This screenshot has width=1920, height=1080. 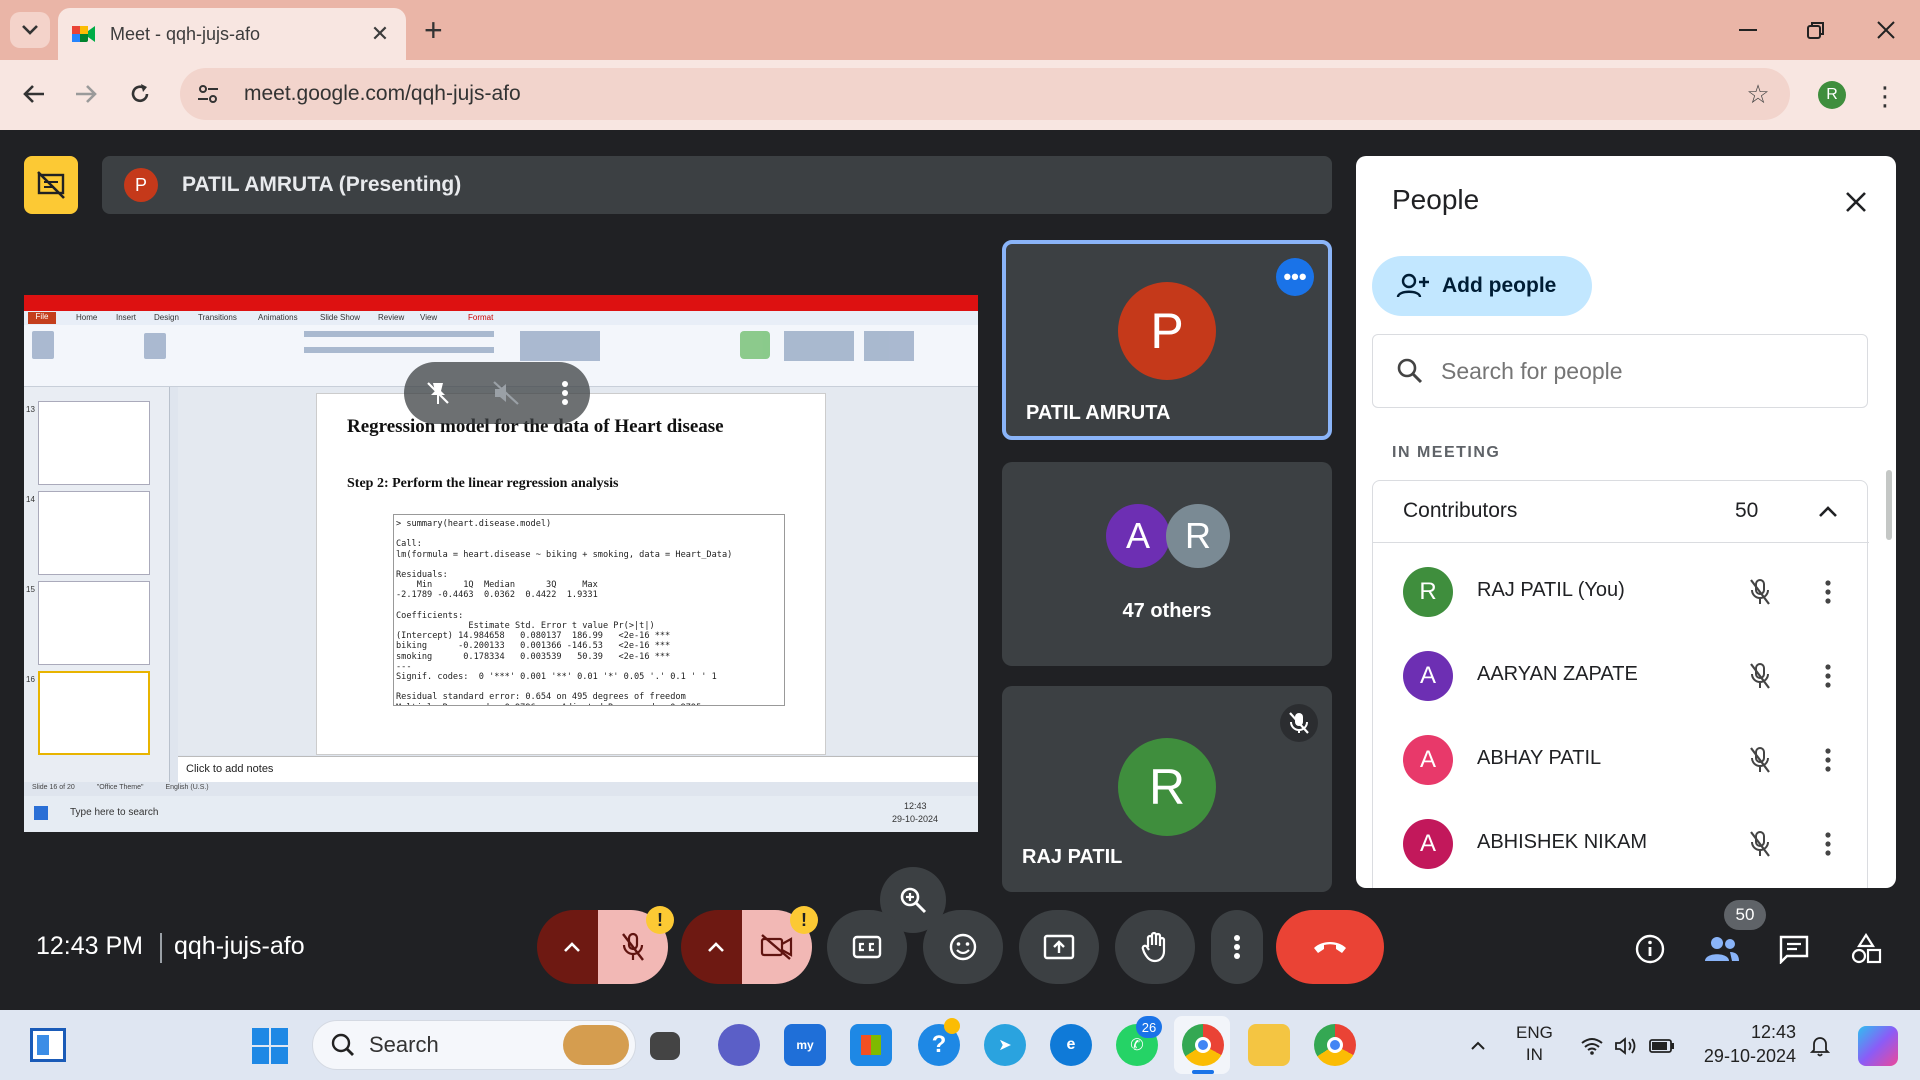 What do you see at coordinates (1621, 759) in the screenshot?
I see `participant-list-item: A ABHAY PATIL` at bounding box center [1621, 759].